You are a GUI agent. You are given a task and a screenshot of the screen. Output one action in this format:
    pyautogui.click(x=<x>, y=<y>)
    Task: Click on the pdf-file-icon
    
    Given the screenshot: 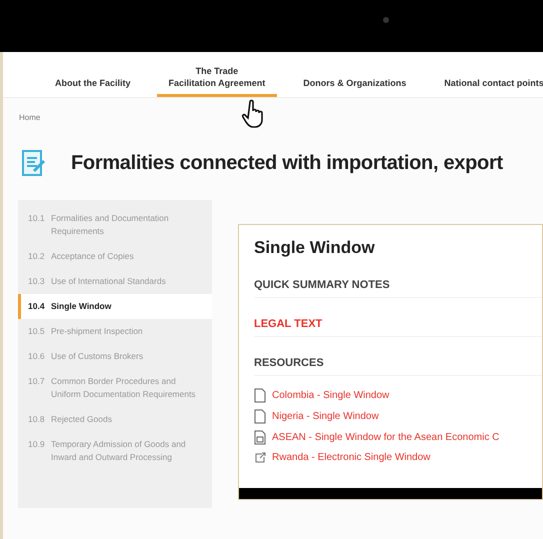 What is the action you would take?
    pyautogui.click(x=260, y=437)
    